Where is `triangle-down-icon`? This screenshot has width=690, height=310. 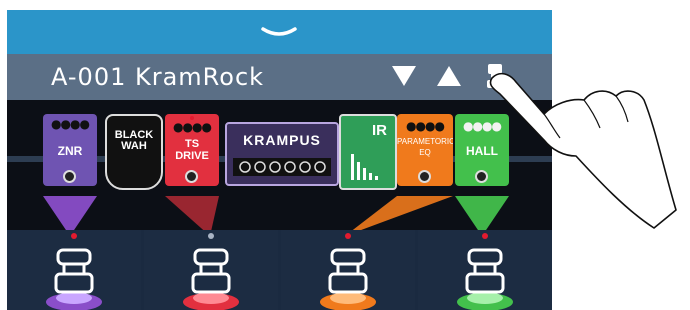 triangle-down-icon is located at coordinates (404, 76).